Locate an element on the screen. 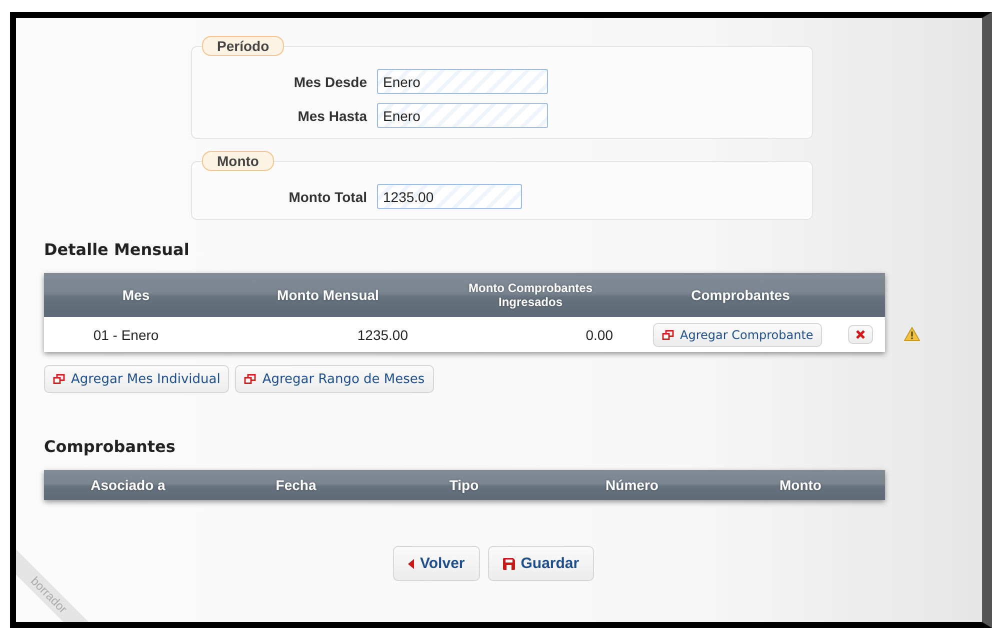  column-header: Monto Comprobantes Ingresados is located at coordinates (531, 295).